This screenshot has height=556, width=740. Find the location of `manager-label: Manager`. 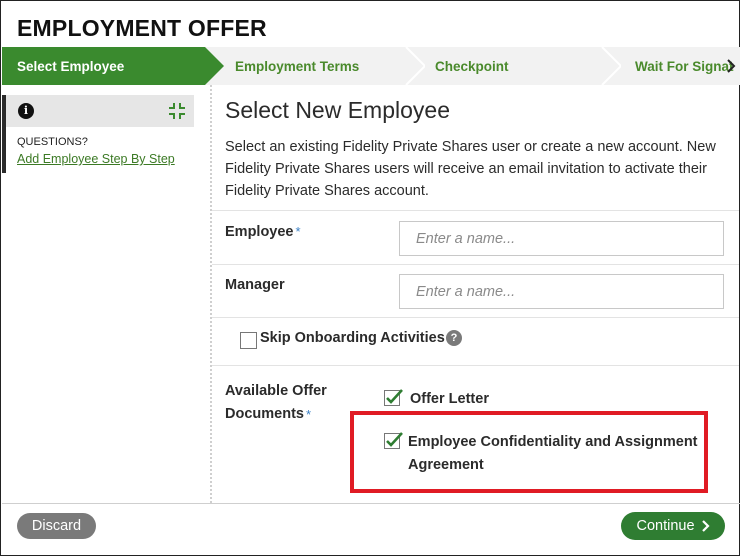

manager-label: Manager is located at coordinates (255, 285).